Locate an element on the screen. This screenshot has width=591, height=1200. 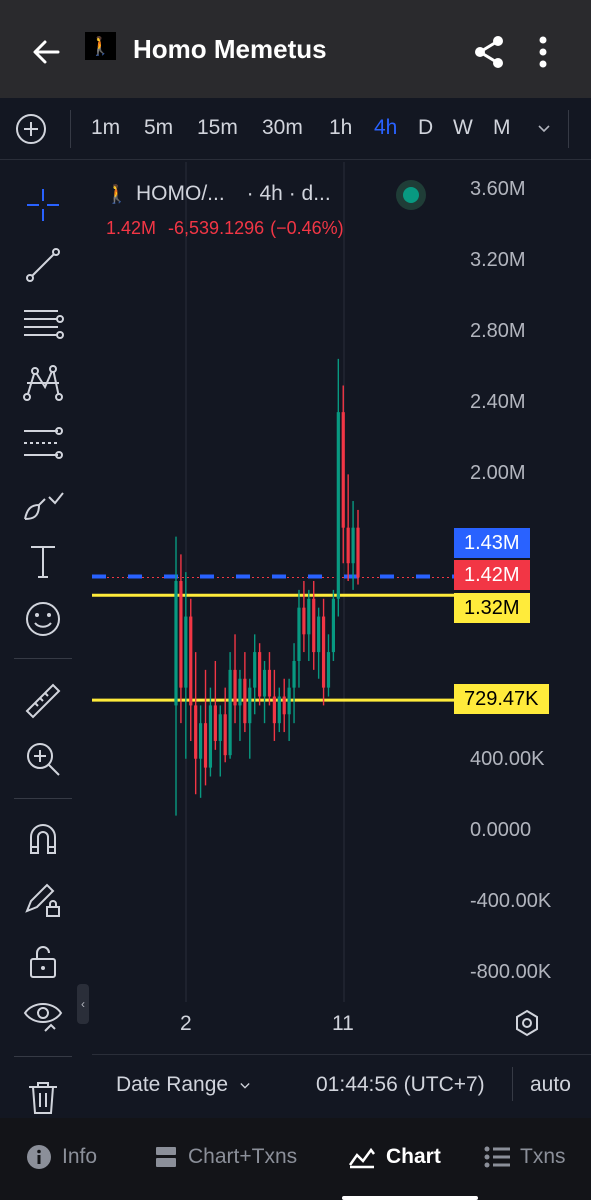
interval-30m: 30m is located at coordinates (282, 128).